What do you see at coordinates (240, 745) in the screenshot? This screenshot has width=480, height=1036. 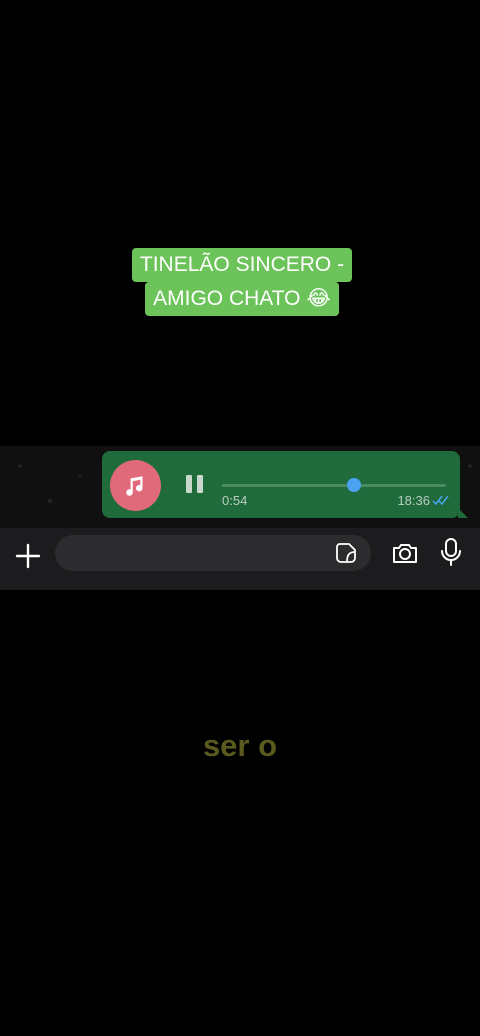 I see `video-caption: ser o` at bounding box center [240, 745].